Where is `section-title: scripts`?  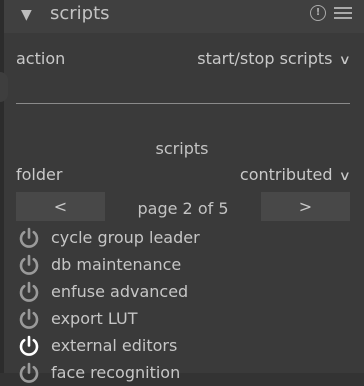
section-title: scripts is located at coordinates (182, 148).